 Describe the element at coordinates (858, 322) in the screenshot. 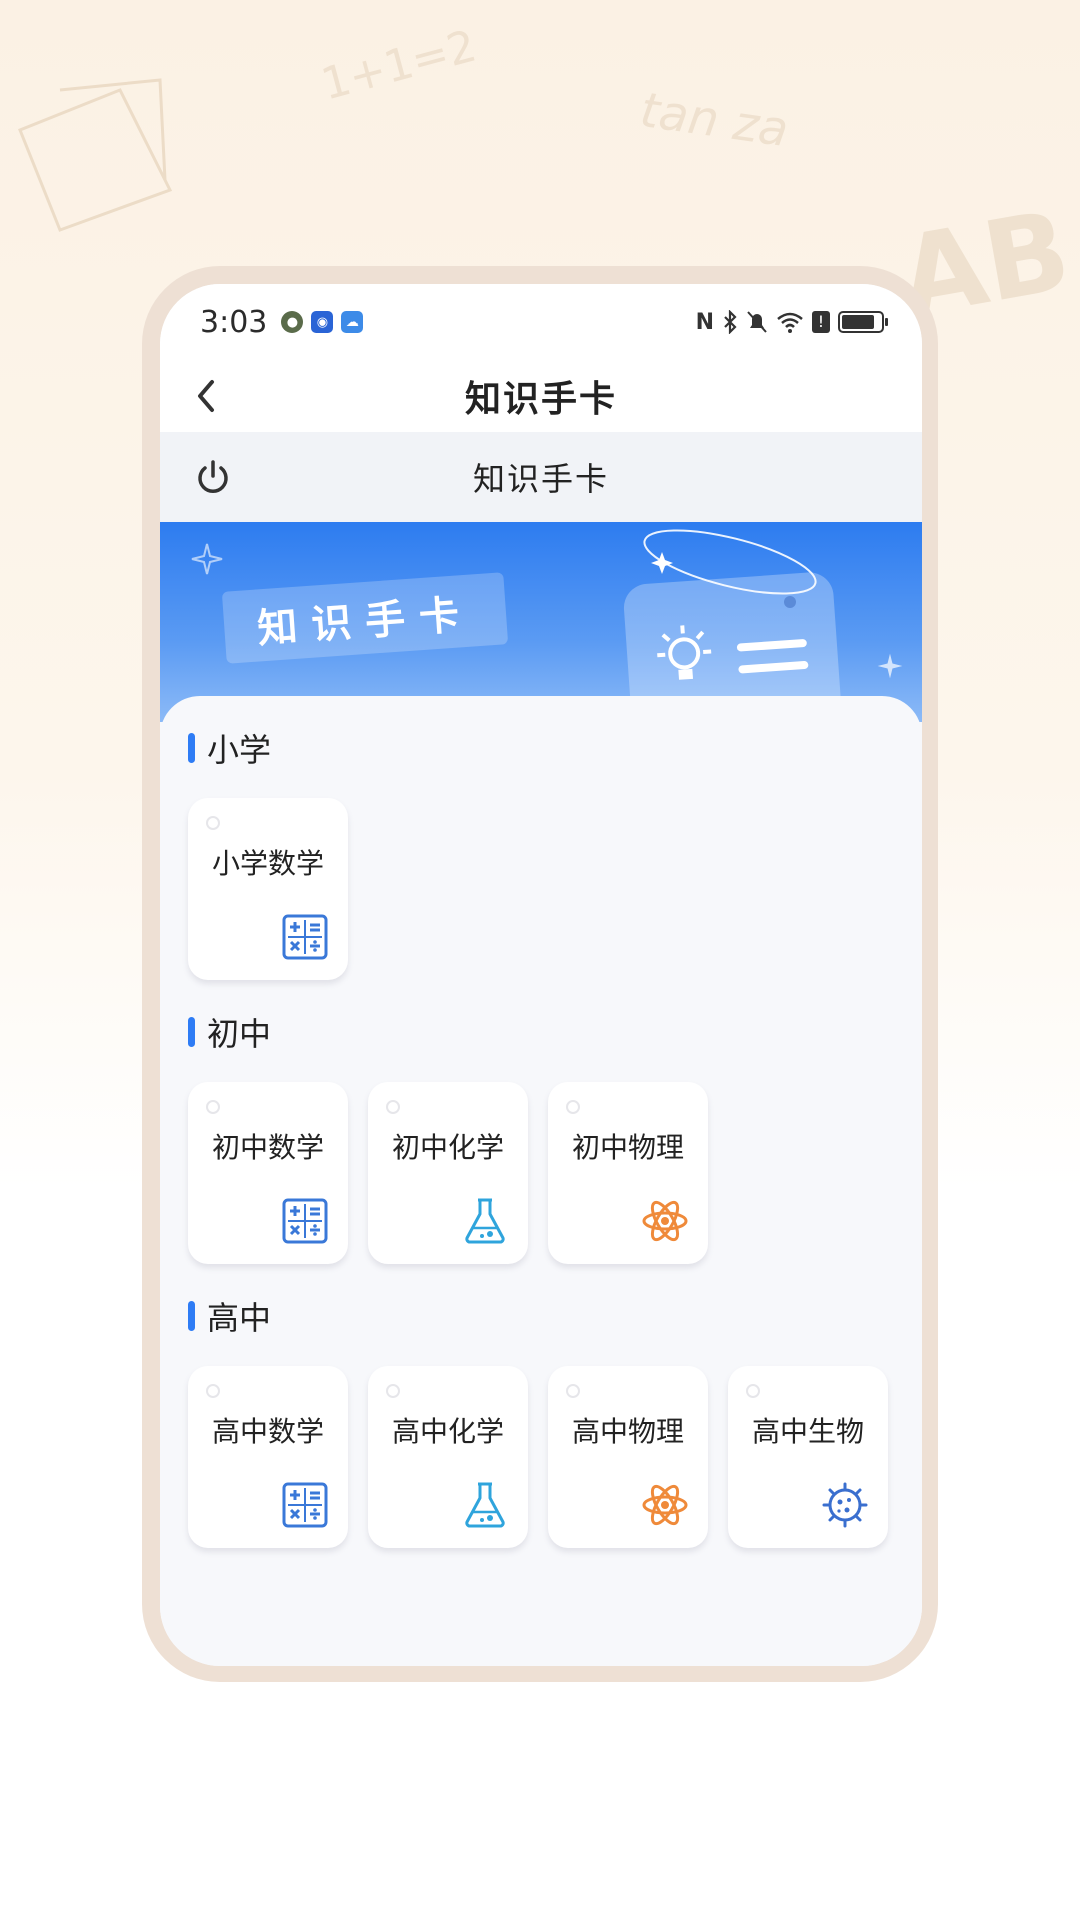

I see `battery-level` at that location.